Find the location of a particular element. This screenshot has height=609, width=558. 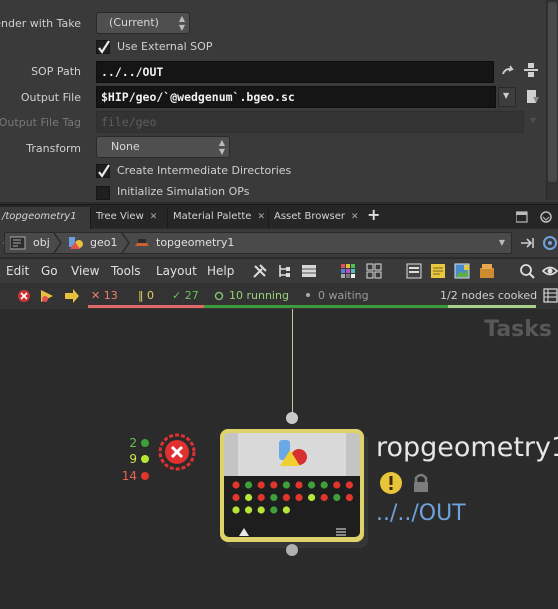

asset-box-icon is located at coordinates (487, 271).